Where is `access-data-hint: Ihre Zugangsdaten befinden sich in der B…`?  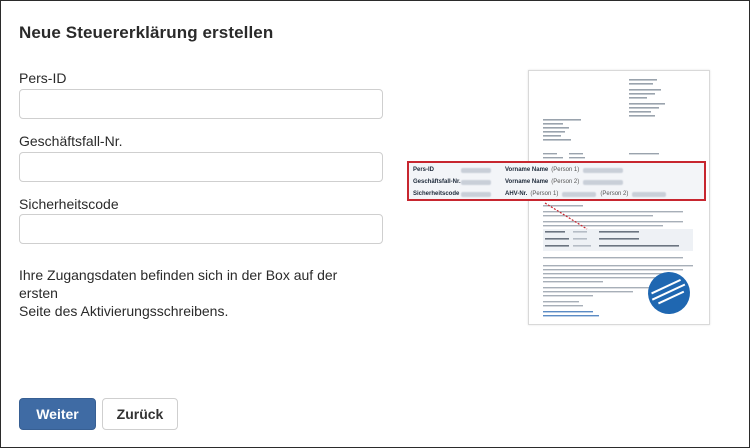
access-data-hint: Ihre Zugangsdaten befinden sich in der B… is located at coordinates (199, 293).